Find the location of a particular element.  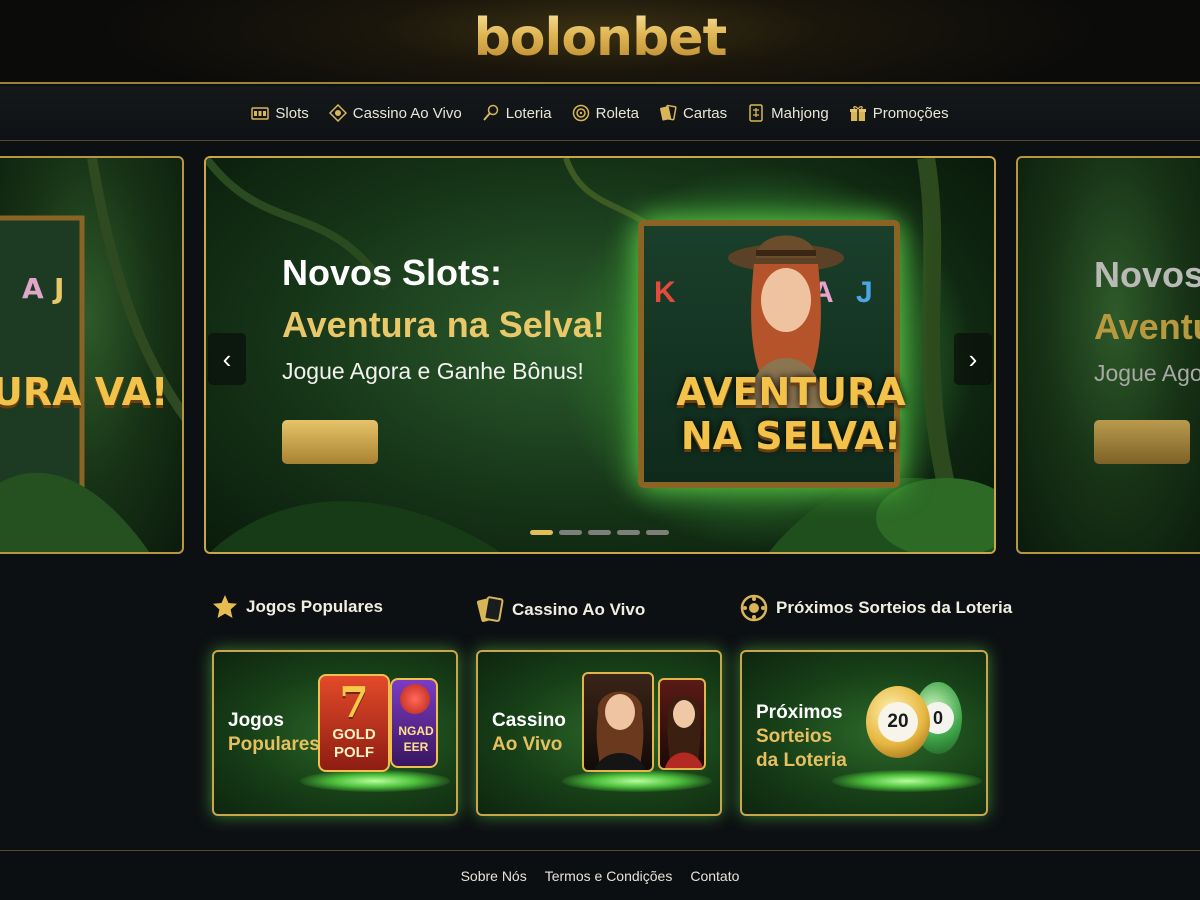

slide-subtitle: Jogue Agora e Ganhe Bônus! is located at coordinates (433, 371).